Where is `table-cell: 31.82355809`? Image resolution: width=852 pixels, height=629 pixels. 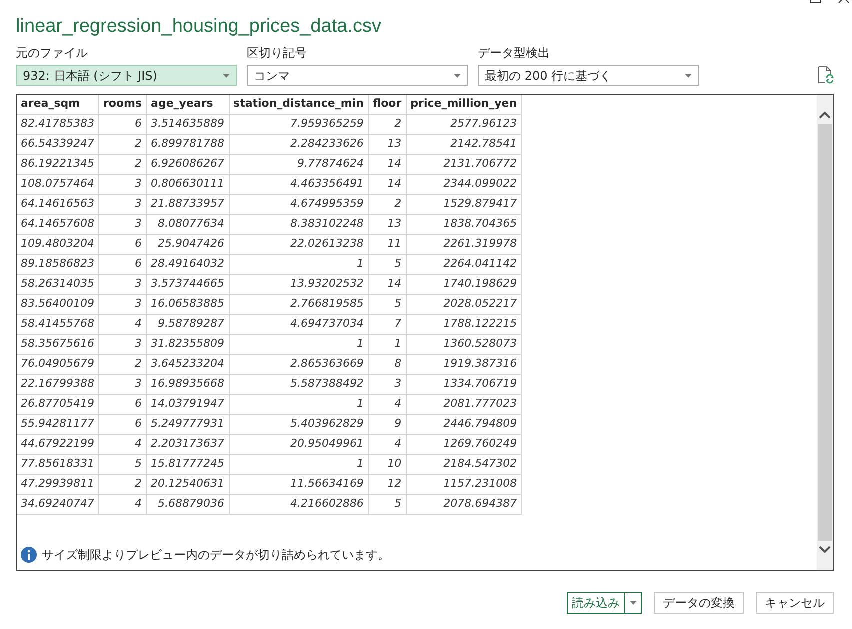
table-cell: 31.82355809 is located at coordinates (188, 344).